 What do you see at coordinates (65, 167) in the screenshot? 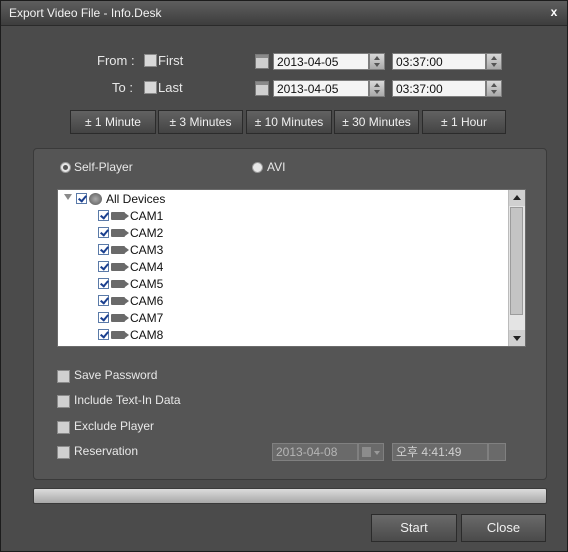
I see `self-player-radio` at bounding box center [65, 167].